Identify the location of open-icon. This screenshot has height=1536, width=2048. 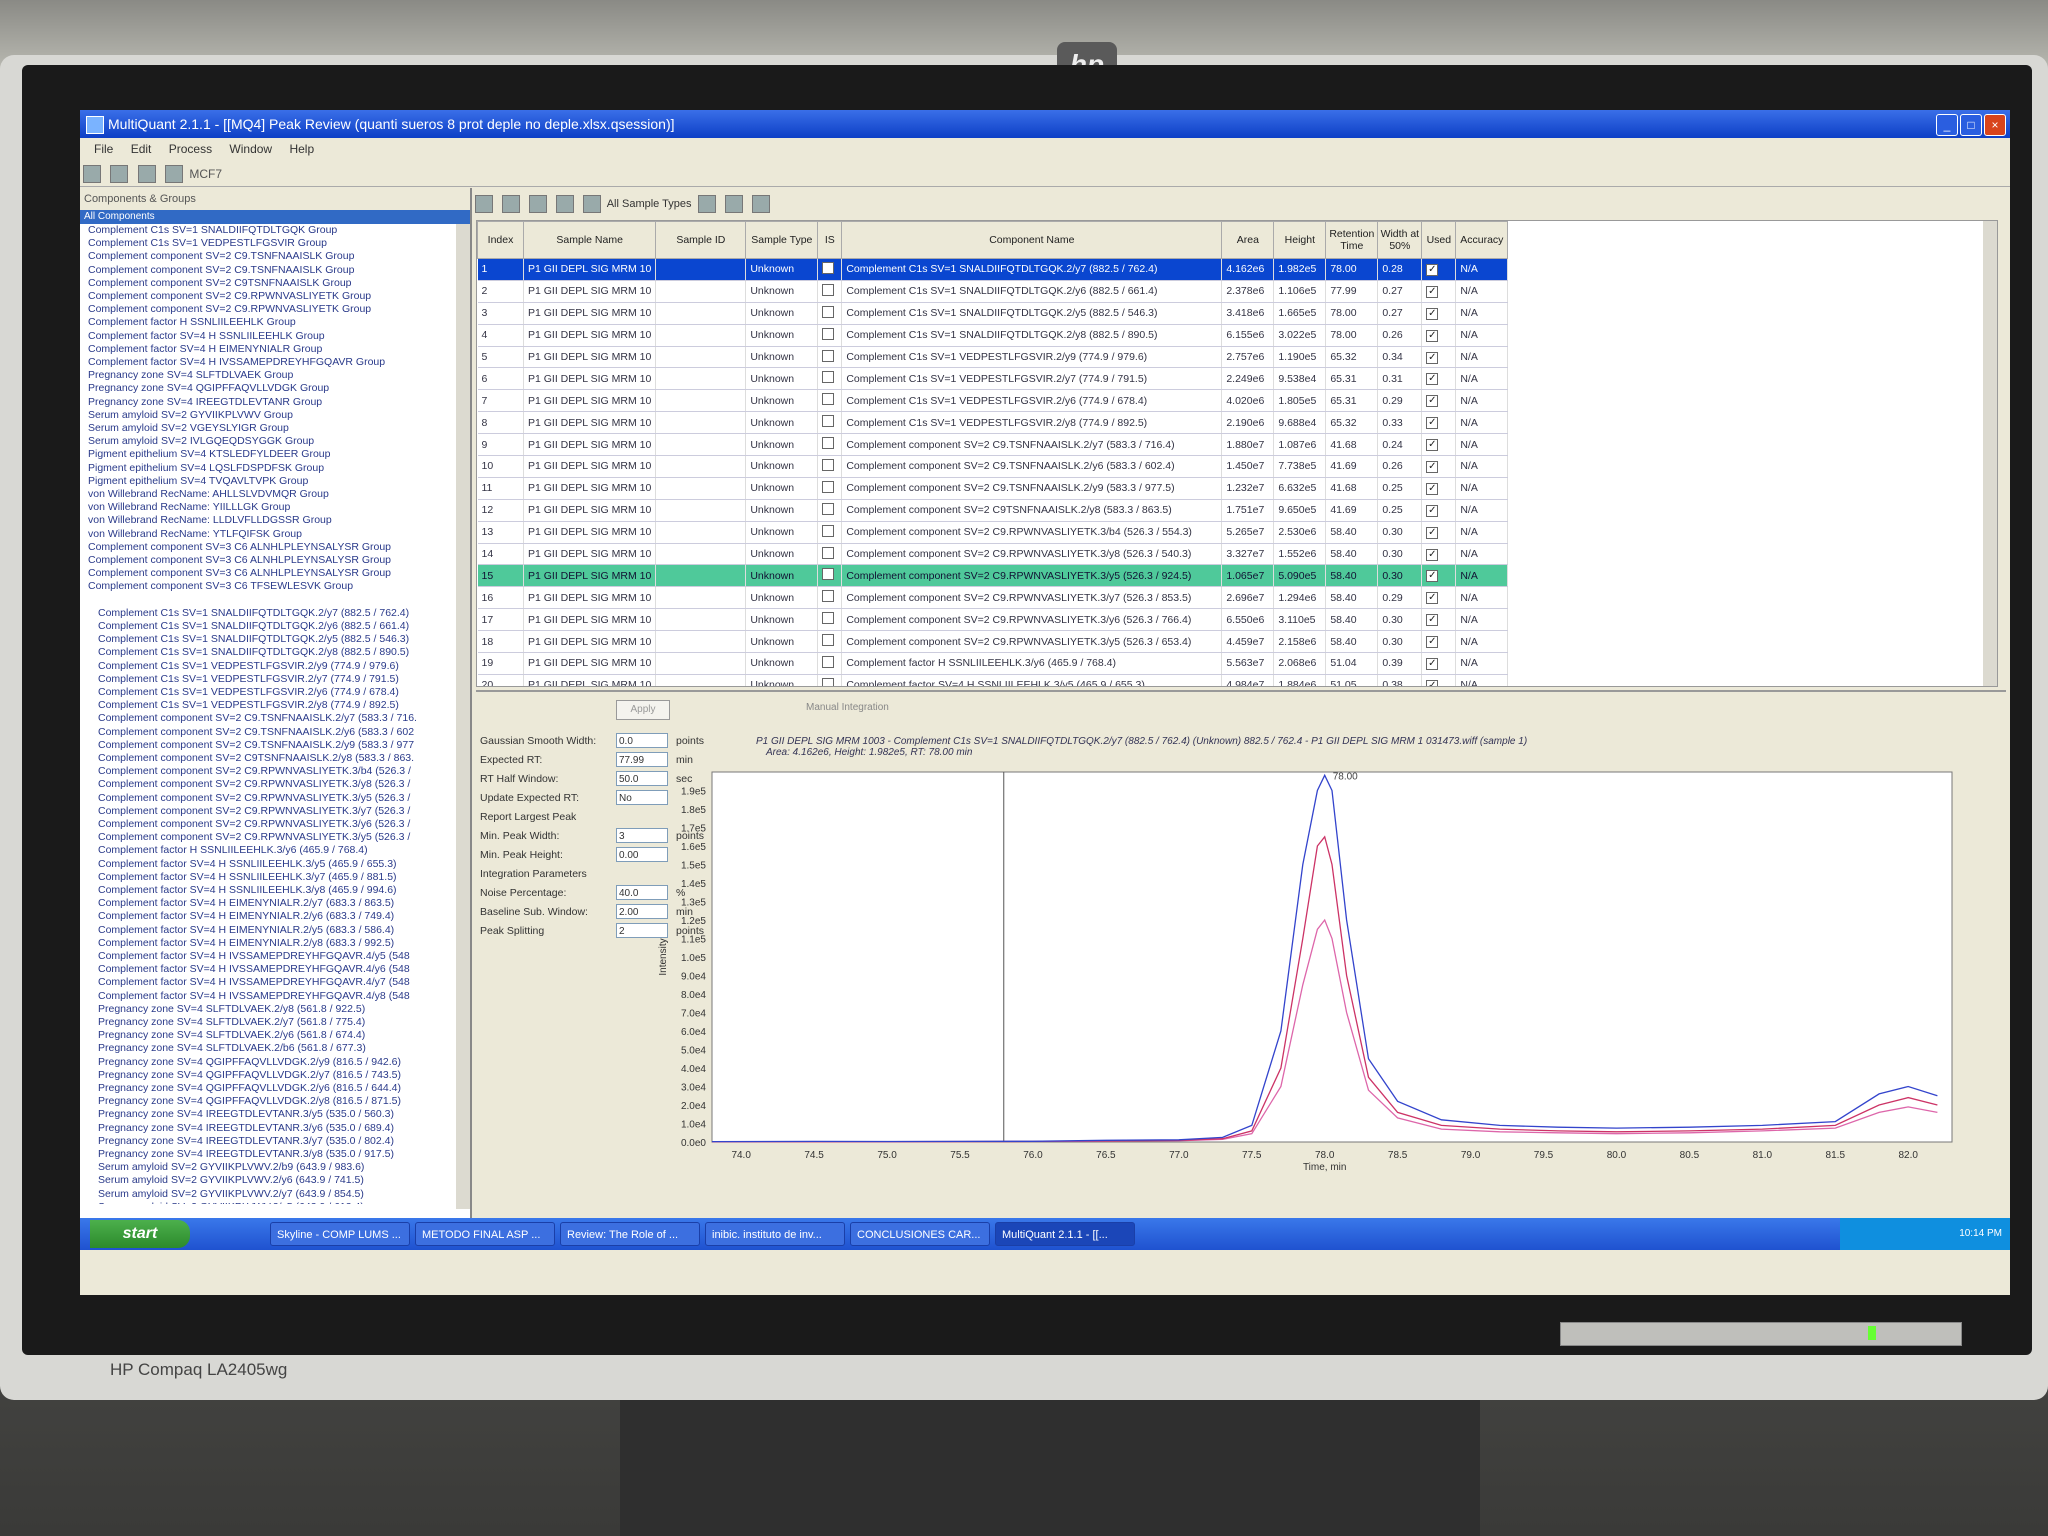
(119, 174).